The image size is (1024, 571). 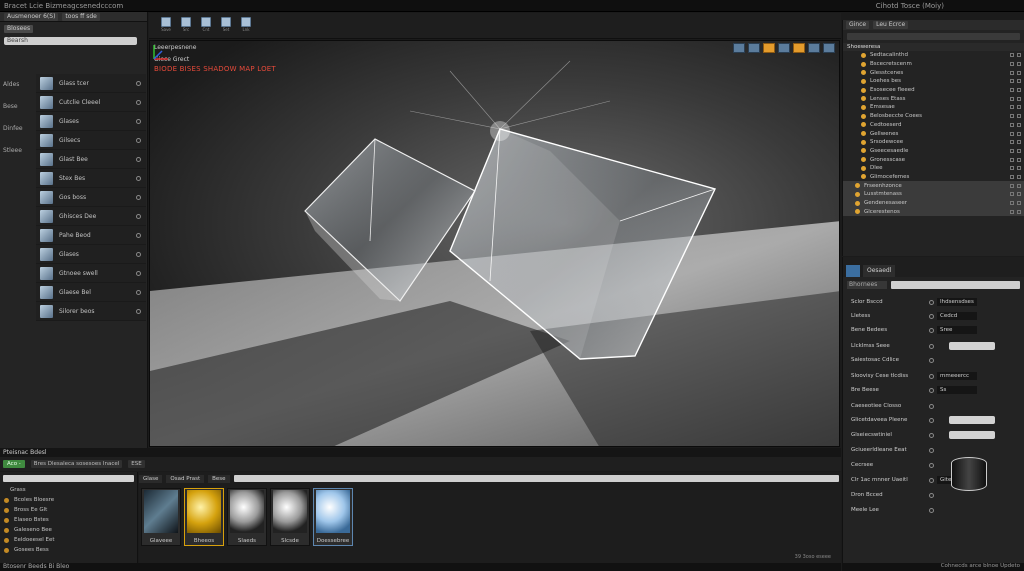 What do you see at coordinates (68, 550) in the screenshot?
I see `folder-item: Gosees Bess` at bounding box center [68, 550].